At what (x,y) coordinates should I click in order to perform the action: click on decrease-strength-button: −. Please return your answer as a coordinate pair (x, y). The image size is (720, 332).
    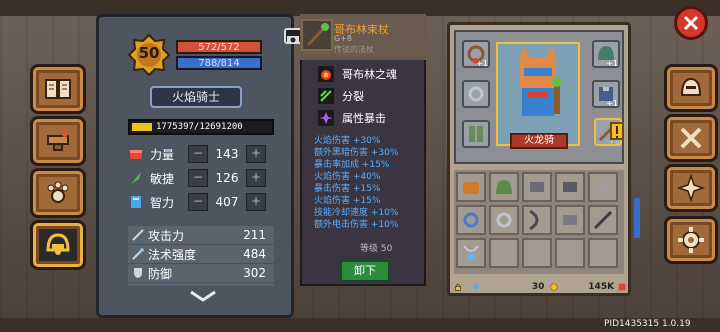
    Looking at the image, I should click on (198, 154).